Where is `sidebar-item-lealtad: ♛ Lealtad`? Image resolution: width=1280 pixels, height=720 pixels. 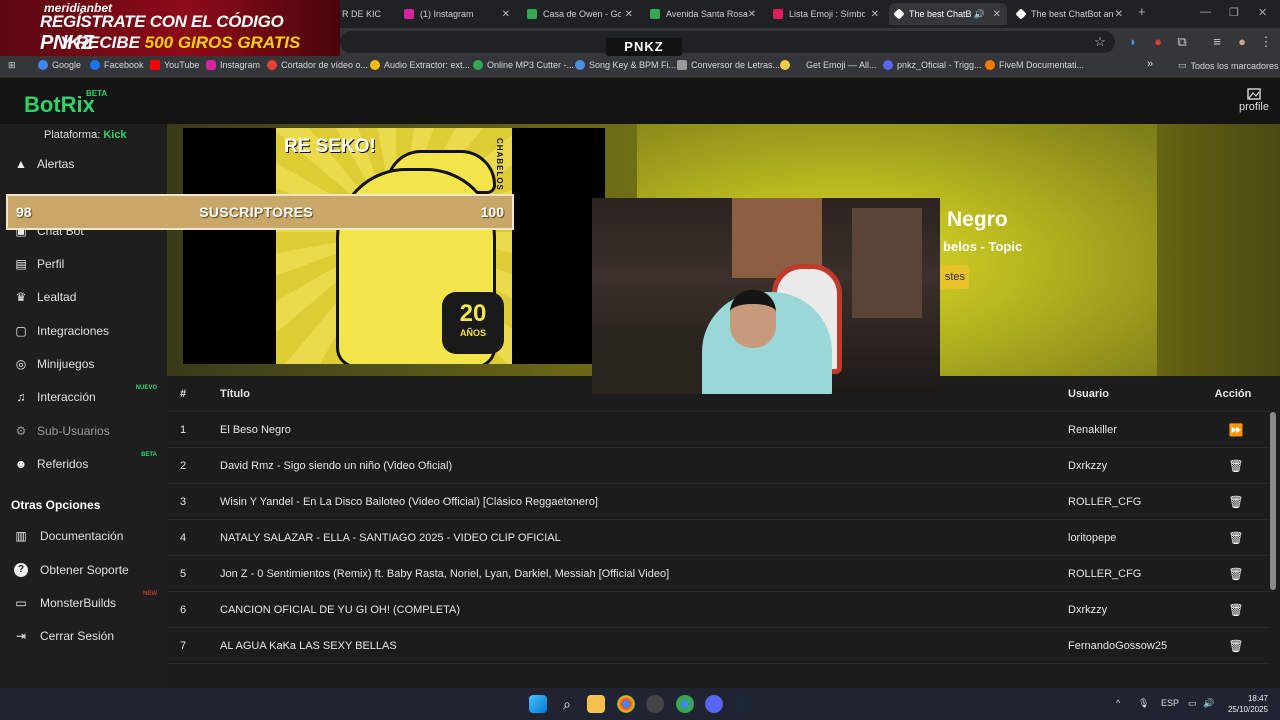 sidebar-item-lealtad: ♛ Lealtad is located at coordinates (83, 297).